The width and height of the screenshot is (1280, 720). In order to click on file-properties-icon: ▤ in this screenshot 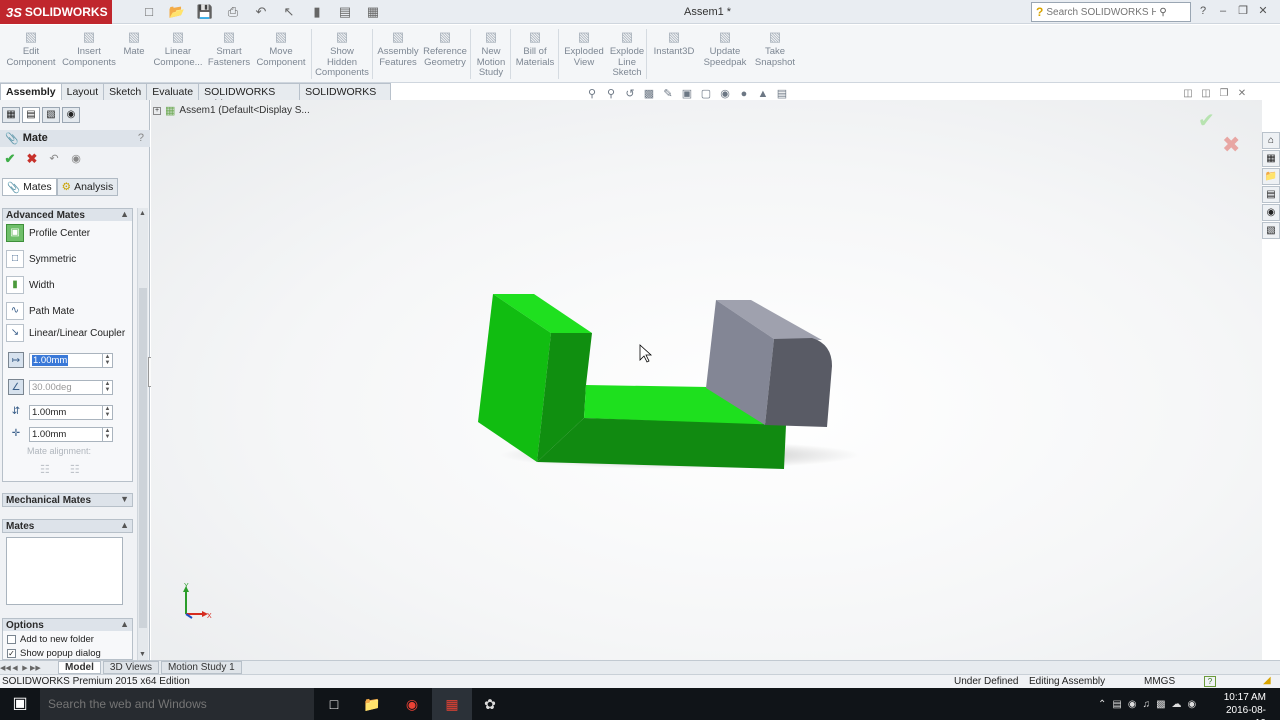, I will do `click(345, 12)`.